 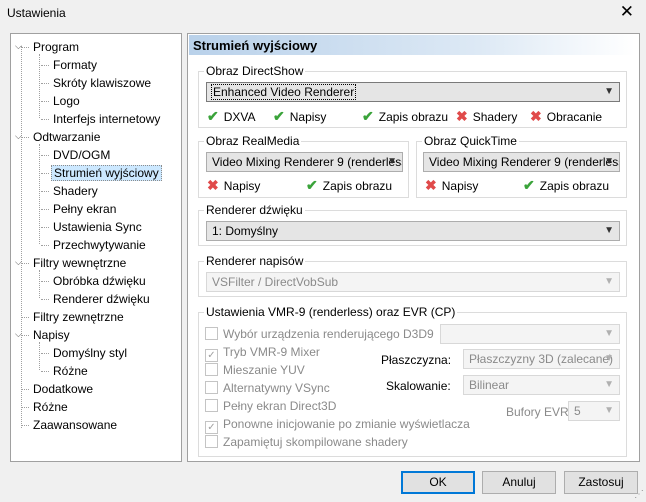 I want to click on tree-item: Logo, so click(x=66, y=101).